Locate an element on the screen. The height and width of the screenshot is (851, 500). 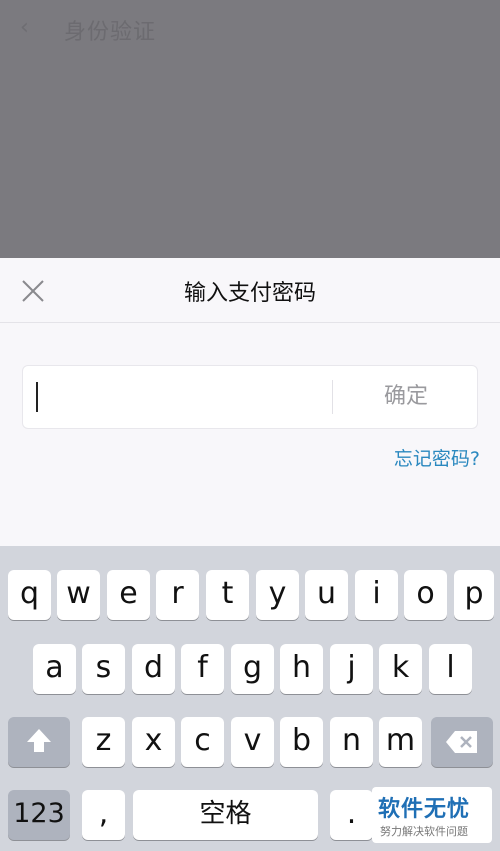
backspace-icon is located at coordinates (461, 742).